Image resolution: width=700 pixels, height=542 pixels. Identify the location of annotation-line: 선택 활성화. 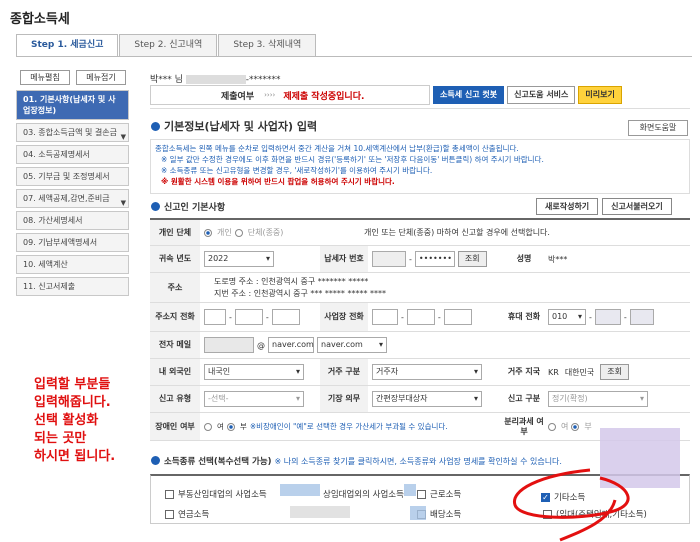
(66, 420).